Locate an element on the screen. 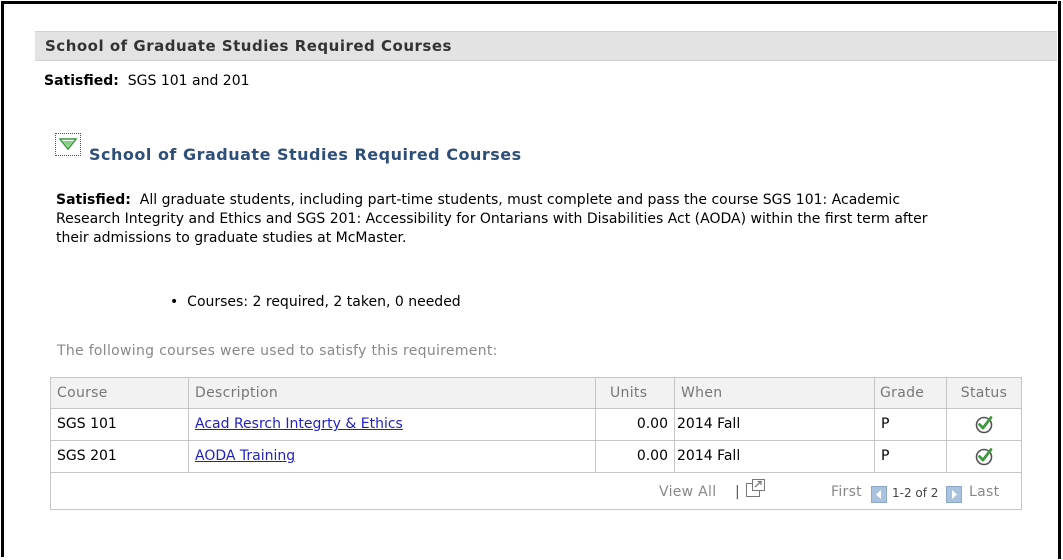 This screenshot has height=560, width=1063. course-code: SGS 101 is located at coordinates (120, 424).